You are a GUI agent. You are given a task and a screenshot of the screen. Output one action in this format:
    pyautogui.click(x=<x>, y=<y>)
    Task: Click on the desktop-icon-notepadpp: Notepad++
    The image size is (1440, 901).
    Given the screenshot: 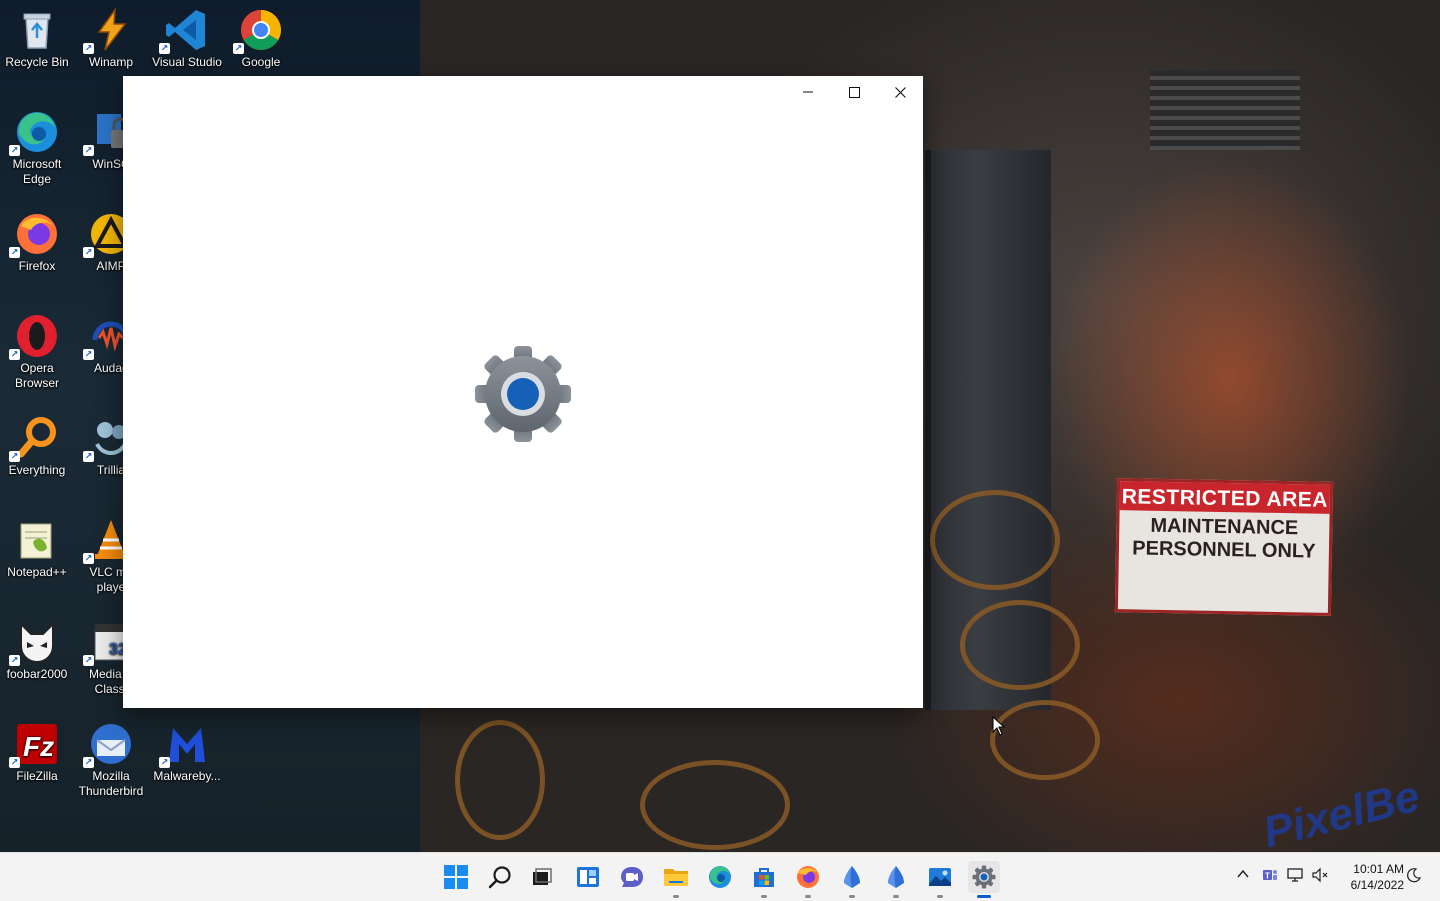 What is the action you would take?
    pyautogui.click(x=37, y=549)
    